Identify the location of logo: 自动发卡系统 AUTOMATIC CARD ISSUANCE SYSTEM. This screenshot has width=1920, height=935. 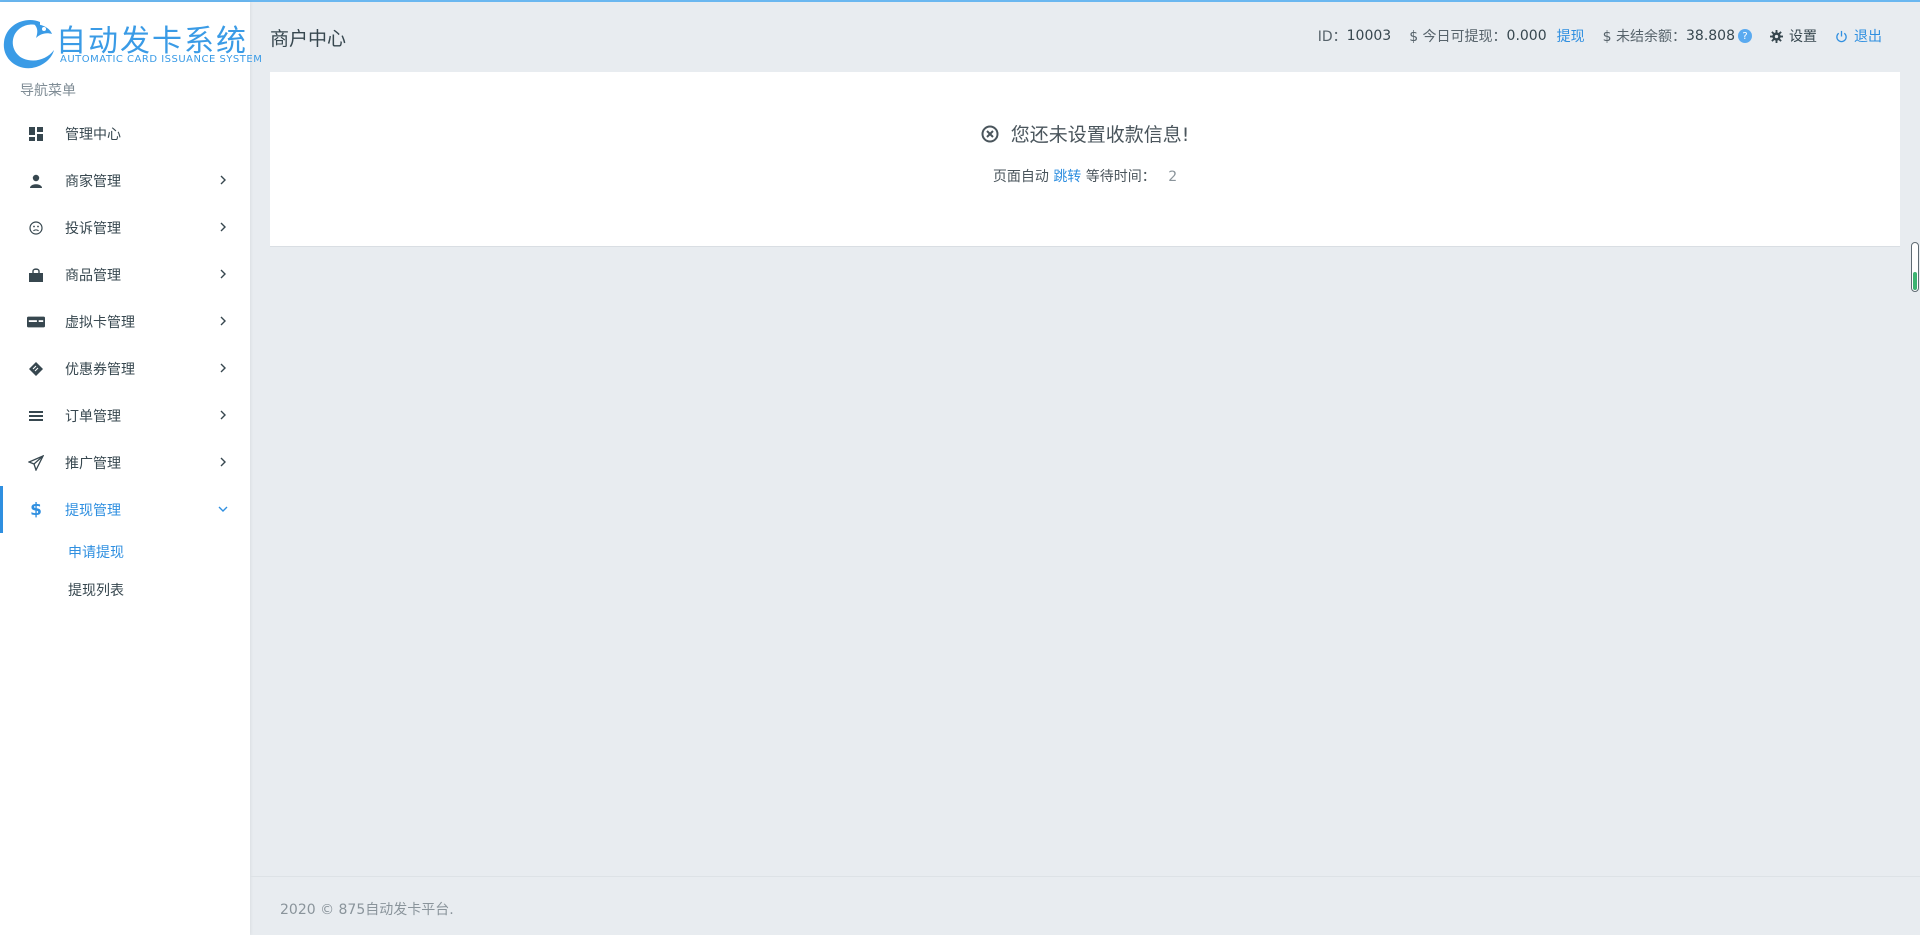
(131, 44).